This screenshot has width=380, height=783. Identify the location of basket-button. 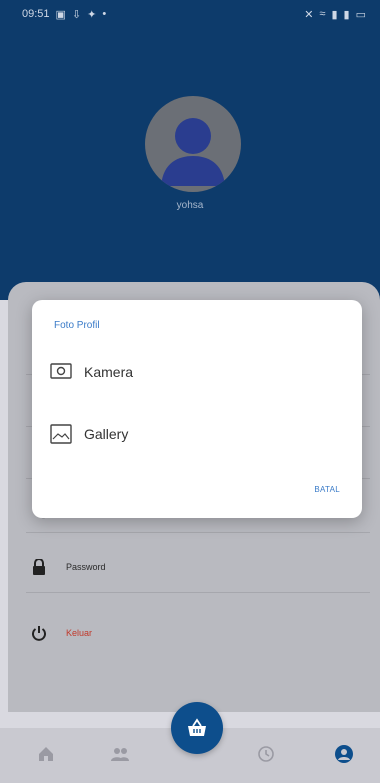
(197, 728).